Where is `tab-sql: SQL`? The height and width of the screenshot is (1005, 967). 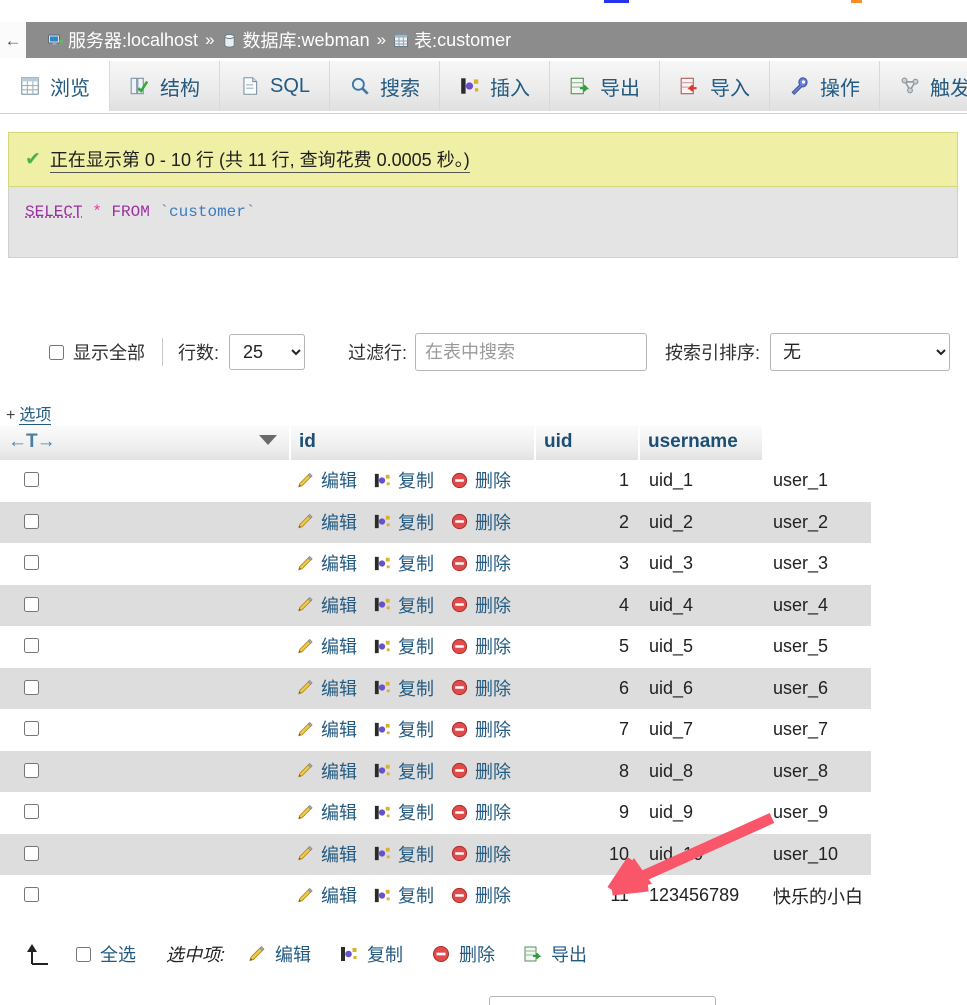
tab-sql: SQL is located at coordinates (274, 86).